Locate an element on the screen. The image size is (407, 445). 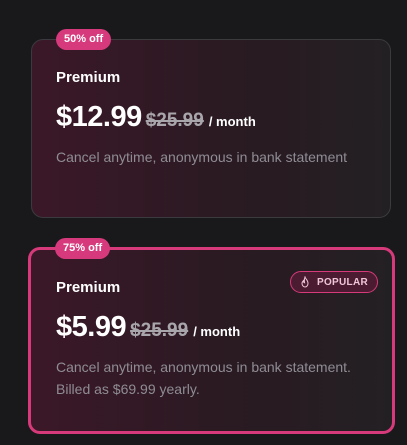
popular-tag: POPULAR is located at coordinates (334, 282).